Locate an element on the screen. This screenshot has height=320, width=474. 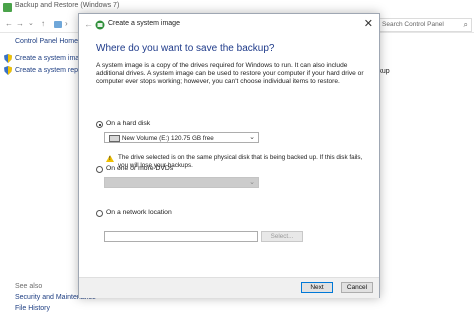
cancel-button: Cancel is located at coordinates (357, 287).